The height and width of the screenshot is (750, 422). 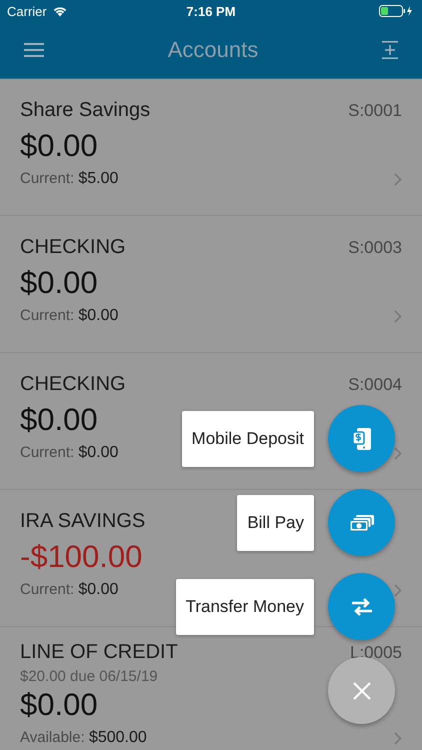 I want to click on balance-detail: Available: $500.00, so click(x=83, y=738).